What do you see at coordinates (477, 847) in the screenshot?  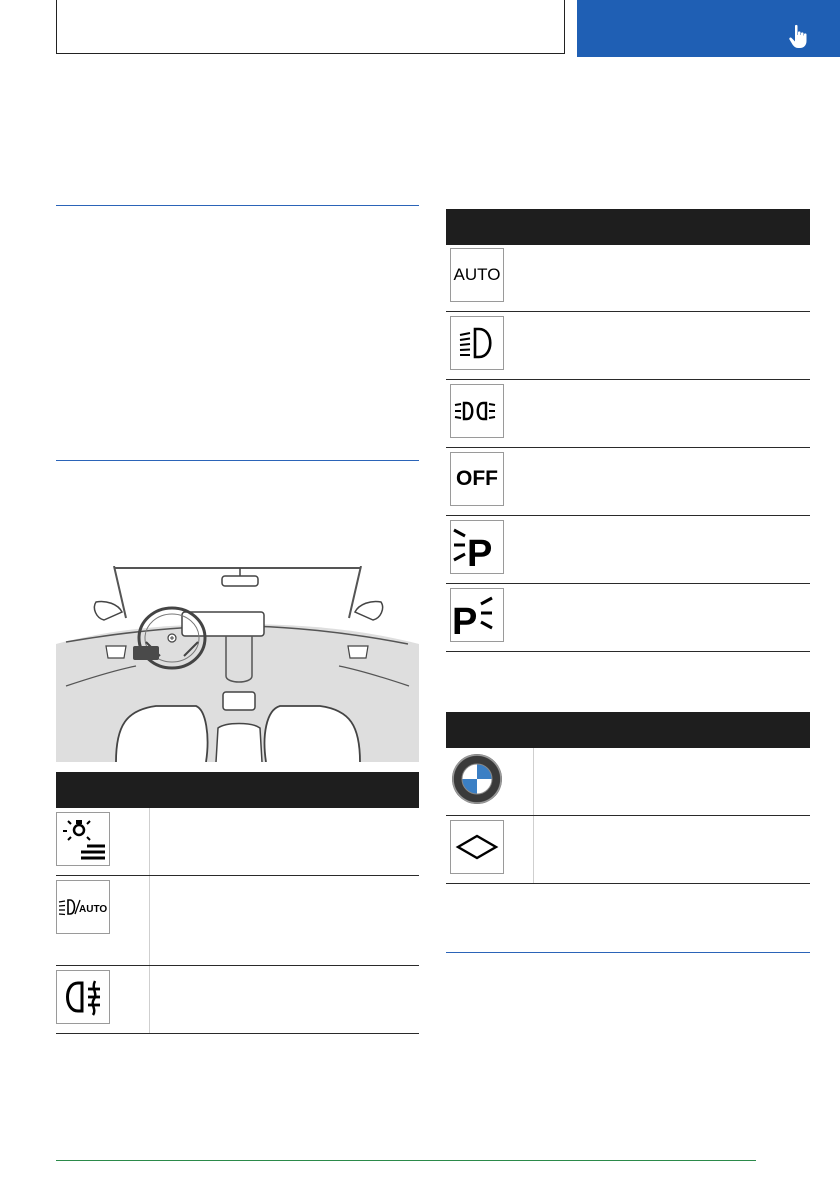 I see `diamond-icon` at bounding box center [477, 847].